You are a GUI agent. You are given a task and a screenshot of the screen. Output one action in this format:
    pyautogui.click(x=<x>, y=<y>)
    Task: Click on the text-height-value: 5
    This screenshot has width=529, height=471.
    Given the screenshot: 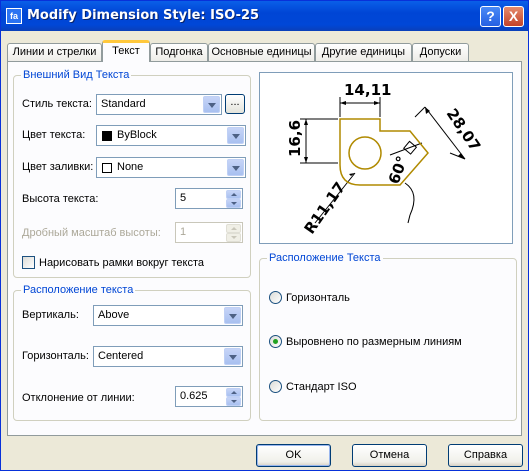 What is the action you would take?
    pyautogui.click(x=183, y=198)
    